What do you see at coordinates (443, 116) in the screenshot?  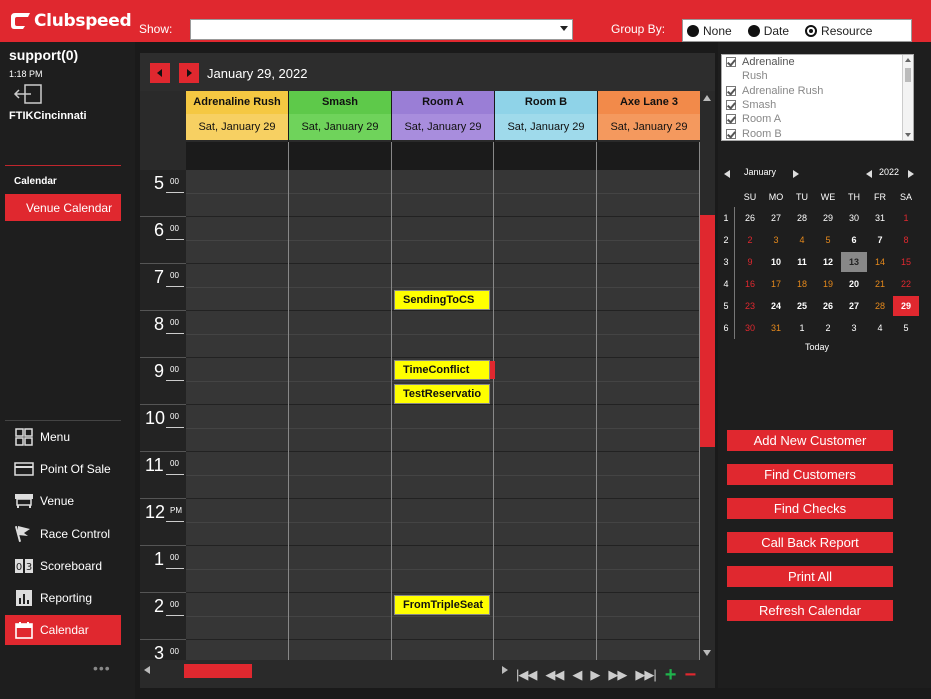 I see `resource-header: Room A Sat, January 29` at bounding box center [443, 116].